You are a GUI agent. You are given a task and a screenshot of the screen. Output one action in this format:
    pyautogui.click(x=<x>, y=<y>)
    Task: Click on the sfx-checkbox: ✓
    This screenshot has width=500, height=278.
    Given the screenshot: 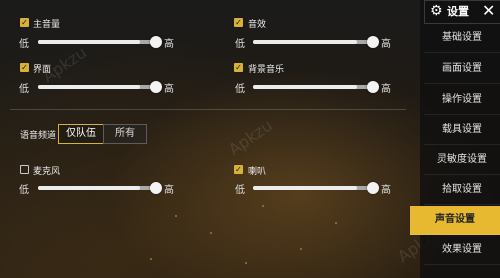 What is the action you would take?
    pyautogui.click(x=238, y=22)
    